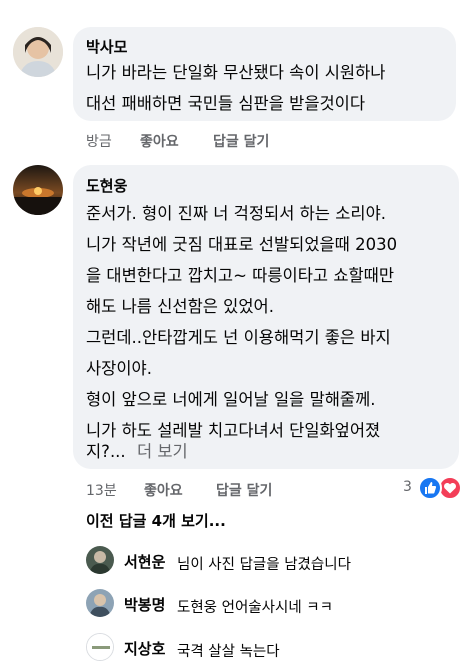 This screenshot has width=474, height=671. What do you see at coordinates (99, 141) in the screenshot?
I see `comment-timestamp: 방금` at bounding box center [99, 141].